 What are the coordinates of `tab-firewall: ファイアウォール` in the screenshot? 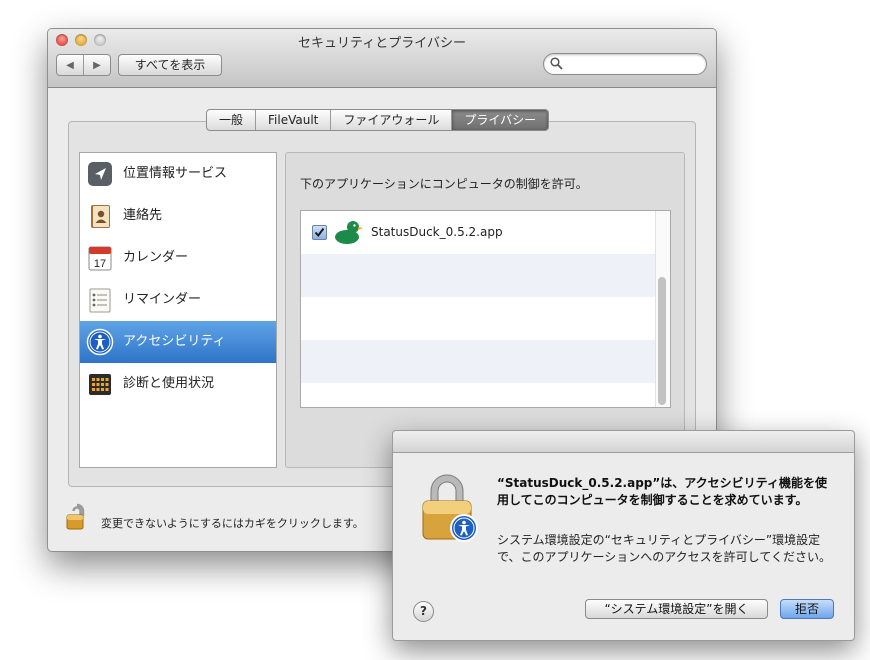 It's located at (390, 120).